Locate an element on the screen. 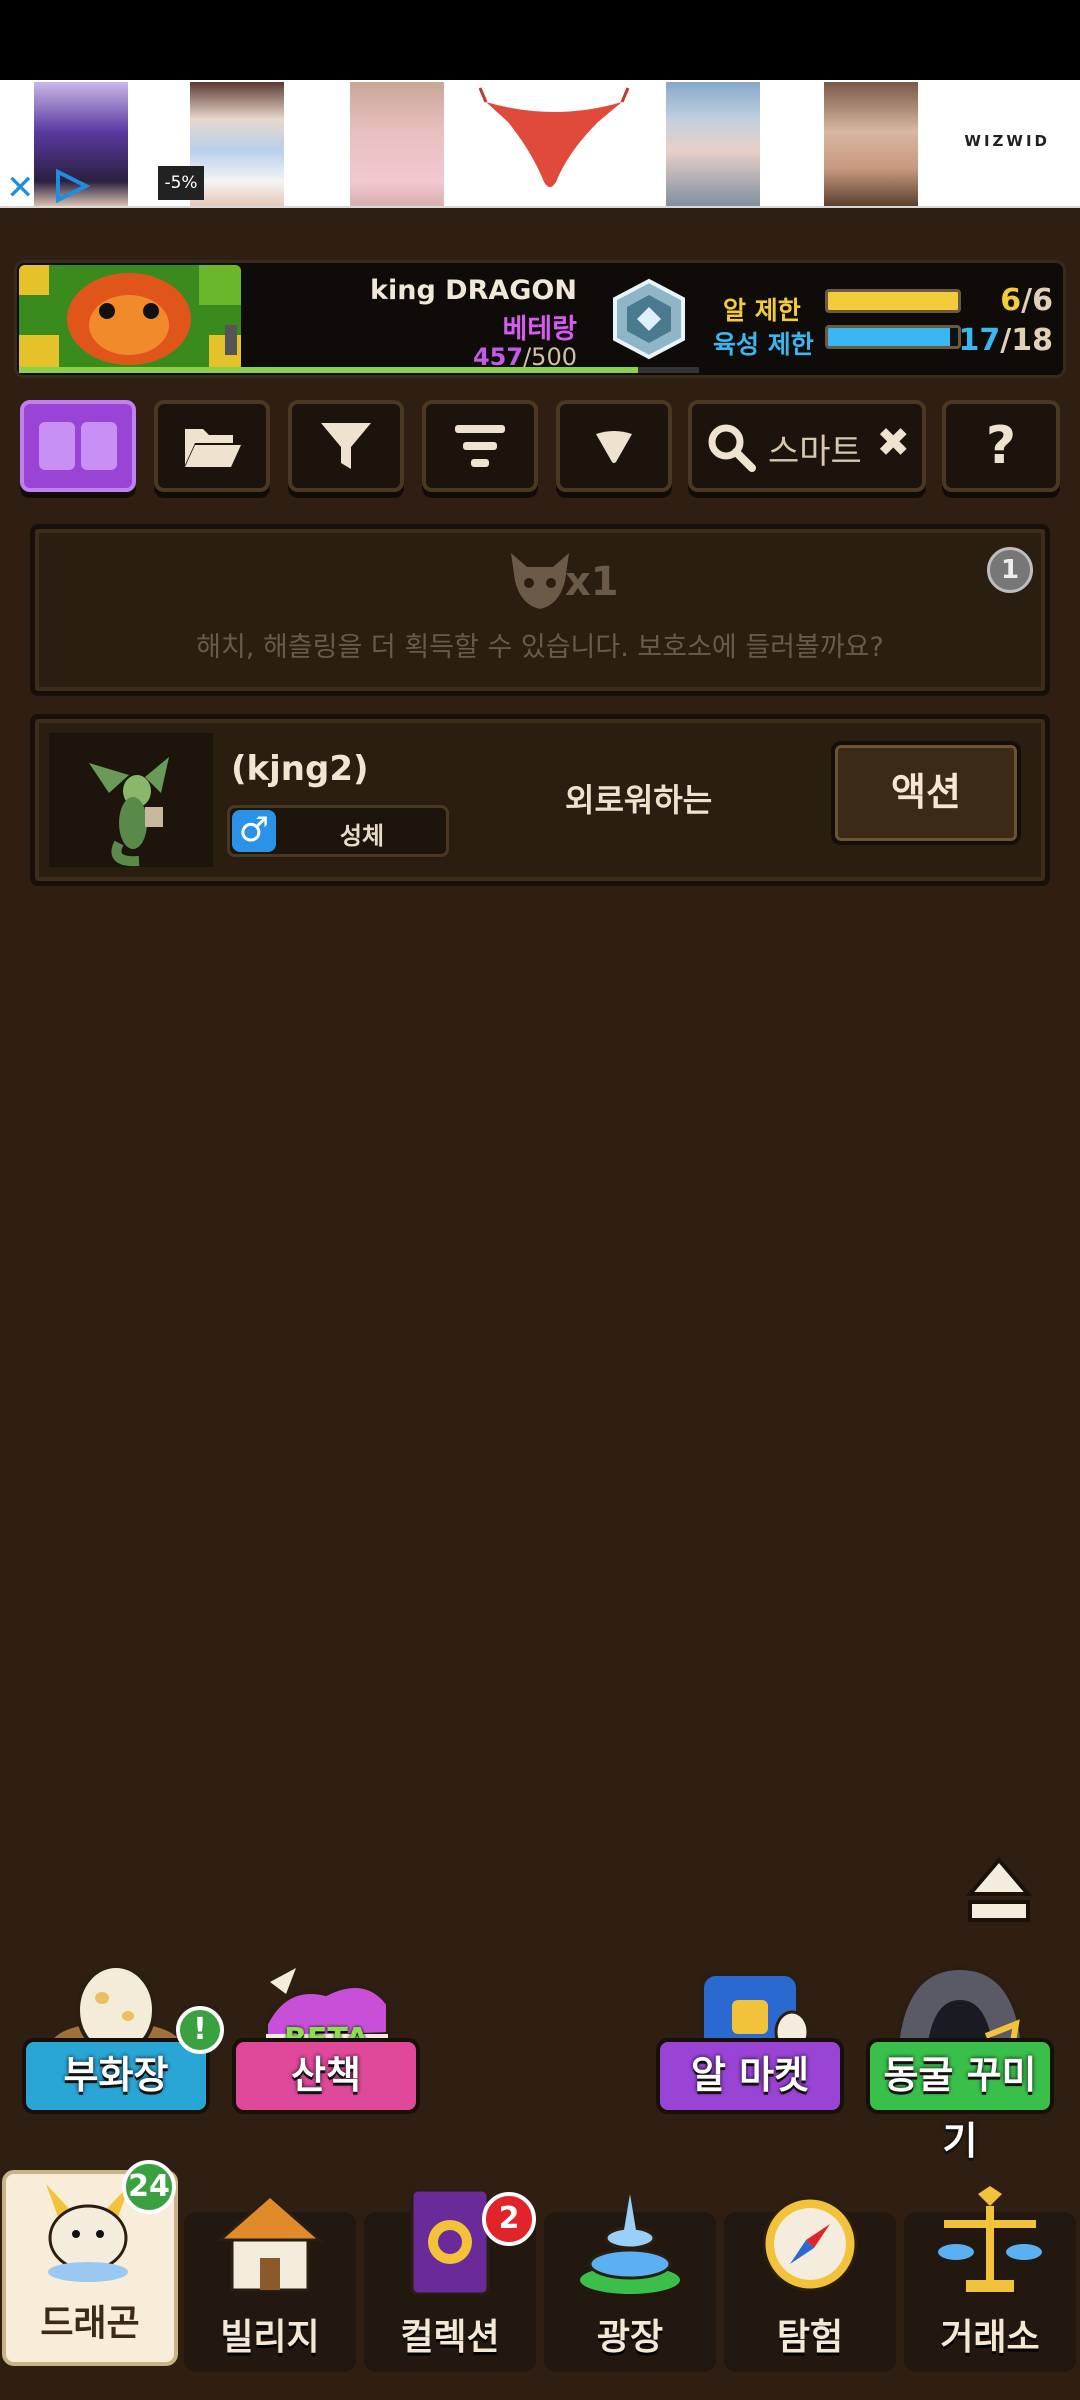 Image resolution: width=1080 pixels, height=2400 pixels. dragon-avatar-image is located at coordinates (130, 318).